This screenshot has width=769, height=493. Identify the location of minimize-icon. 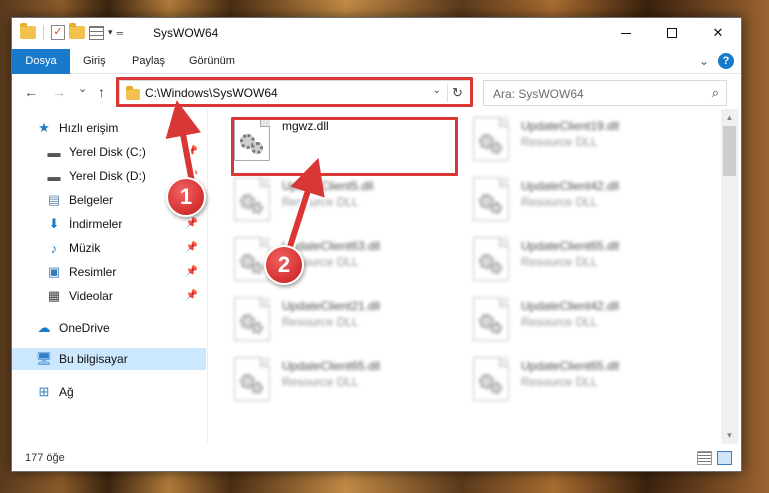
(626, 33).